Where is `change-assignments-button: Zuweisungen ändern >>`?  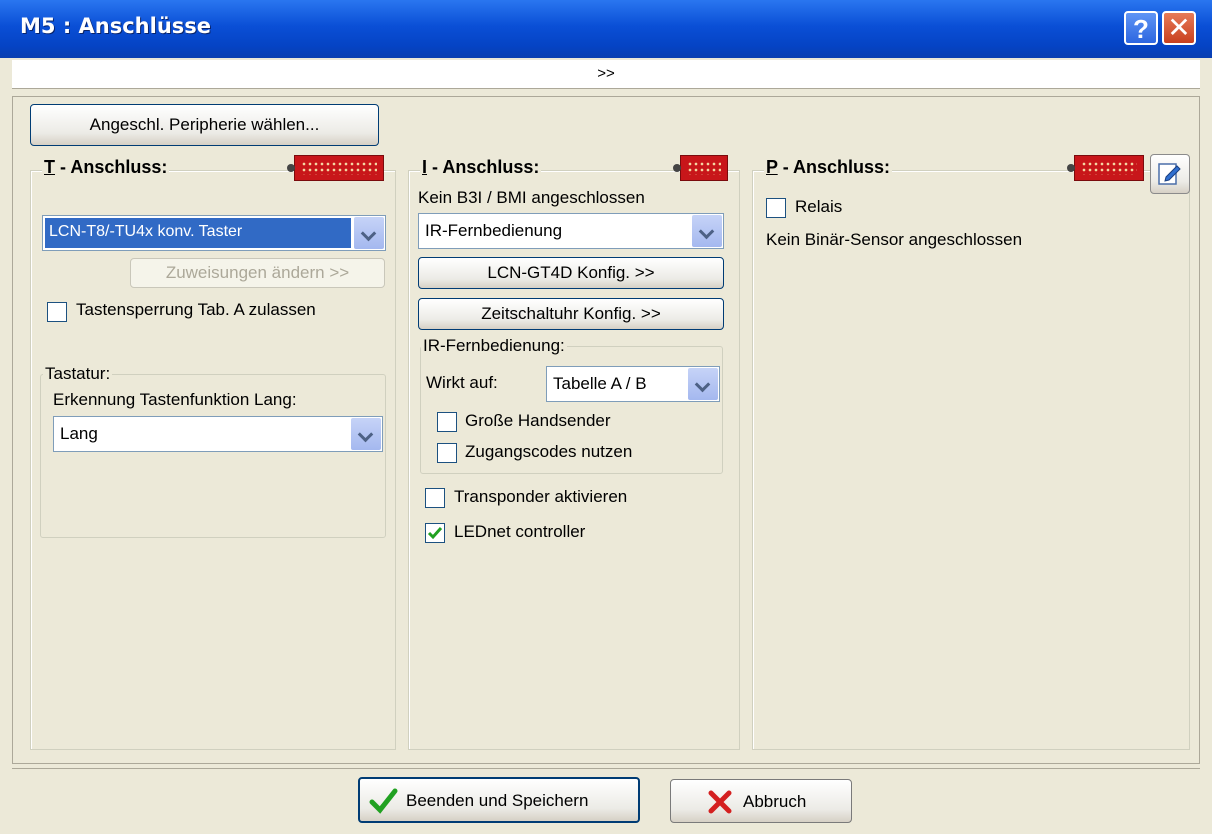 change-assignments-button: Zuweisungen ändern >> is located at coordinates (257, 273).